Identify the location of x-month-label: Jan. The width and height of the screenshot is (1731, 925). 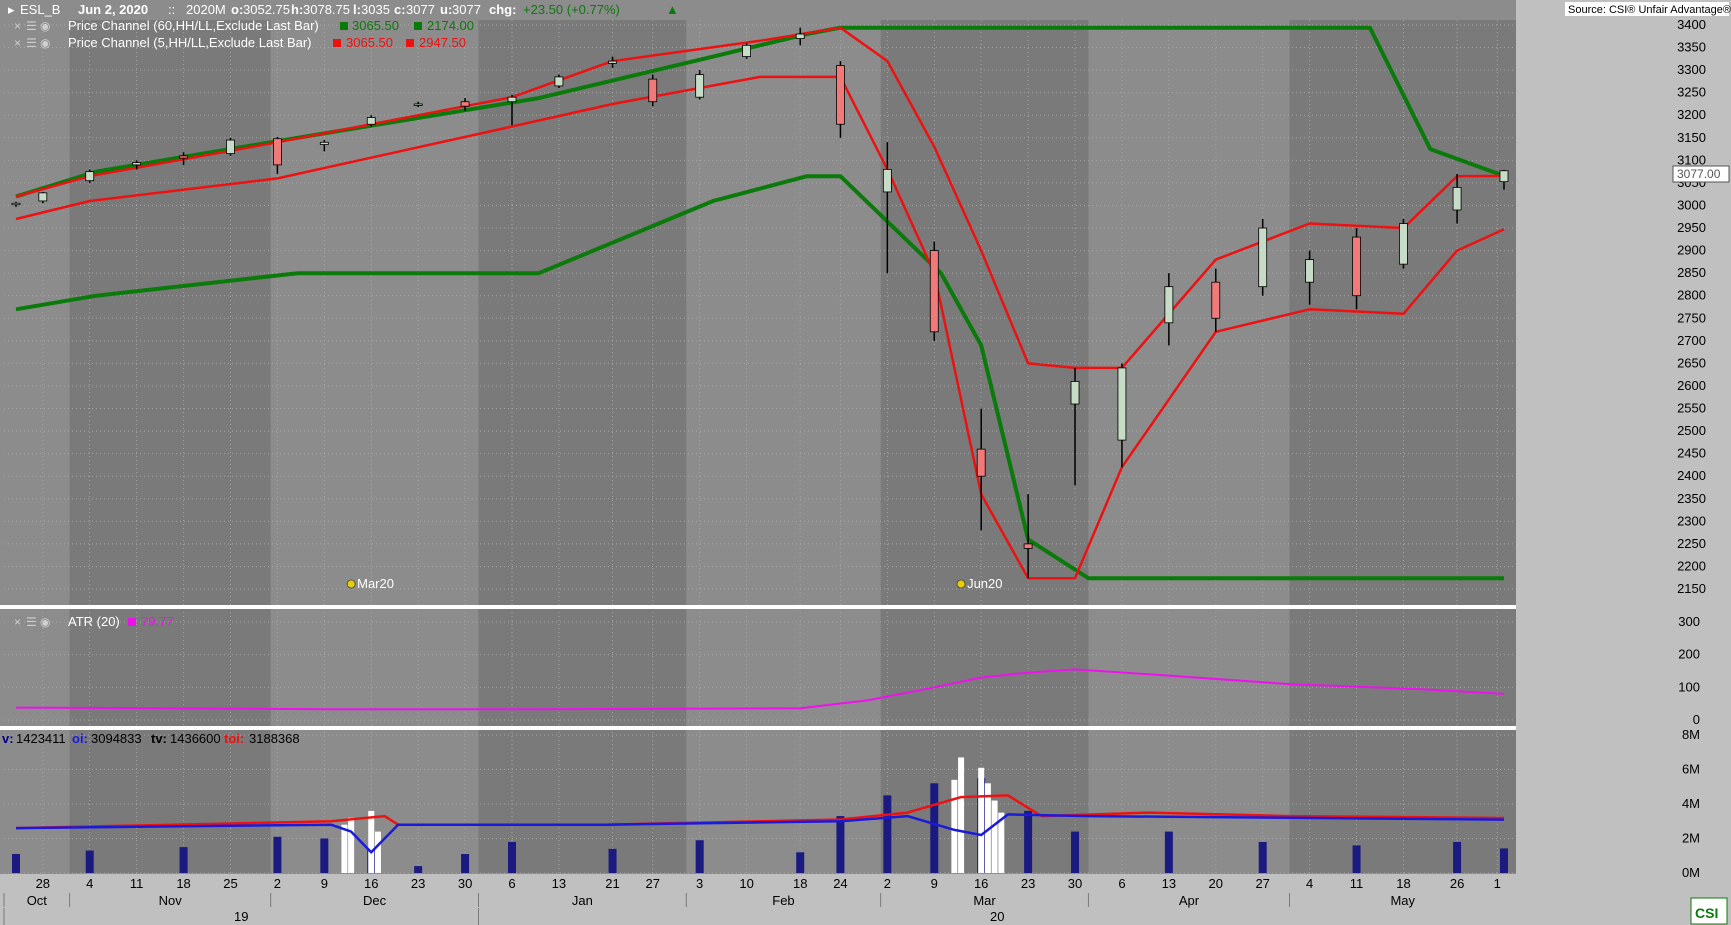
(582, 900).